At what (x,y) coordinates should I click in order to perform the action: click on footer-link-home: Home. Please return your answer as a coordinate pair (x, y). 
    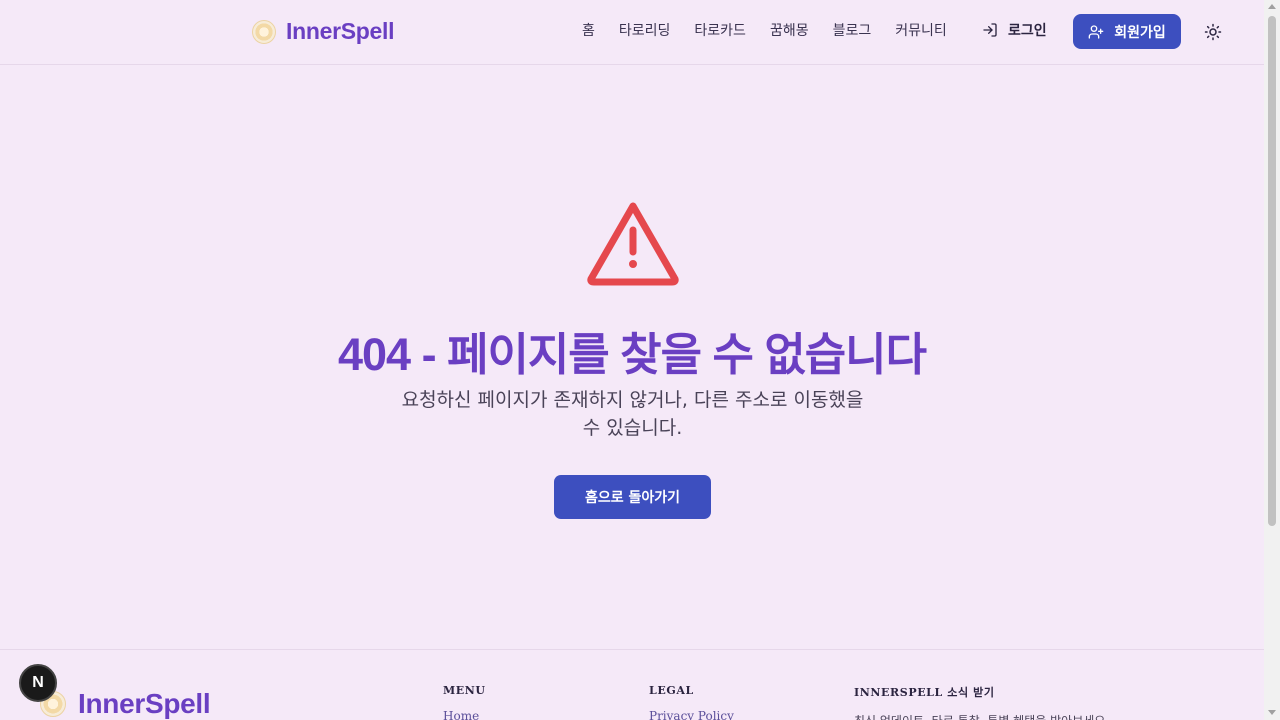
    Looking at the image, I should click on (464, 714).